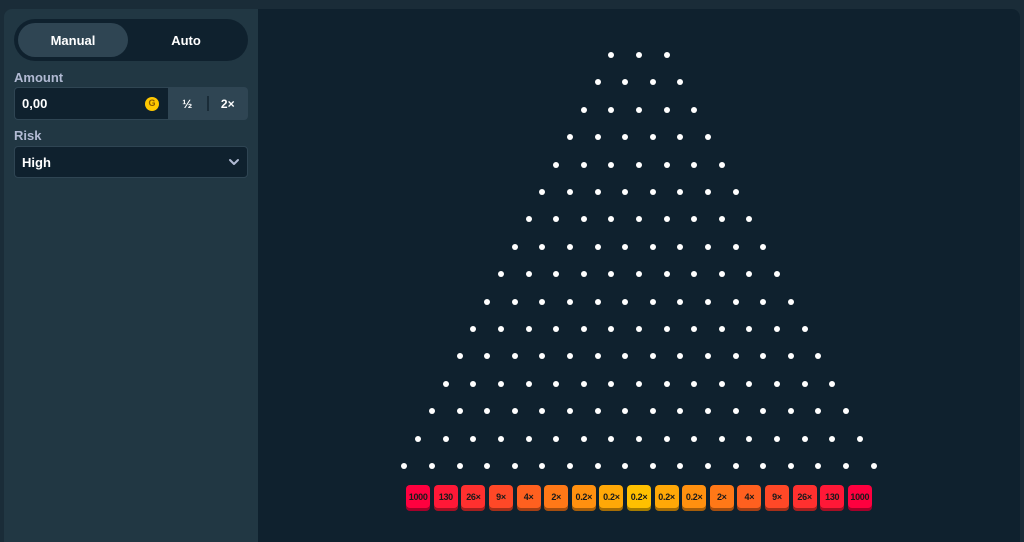 The width and height of the screenshot is (1024, 542). Describe the element at coordinates (73, 103) in the screenshot. I see `amount-input` at that location.